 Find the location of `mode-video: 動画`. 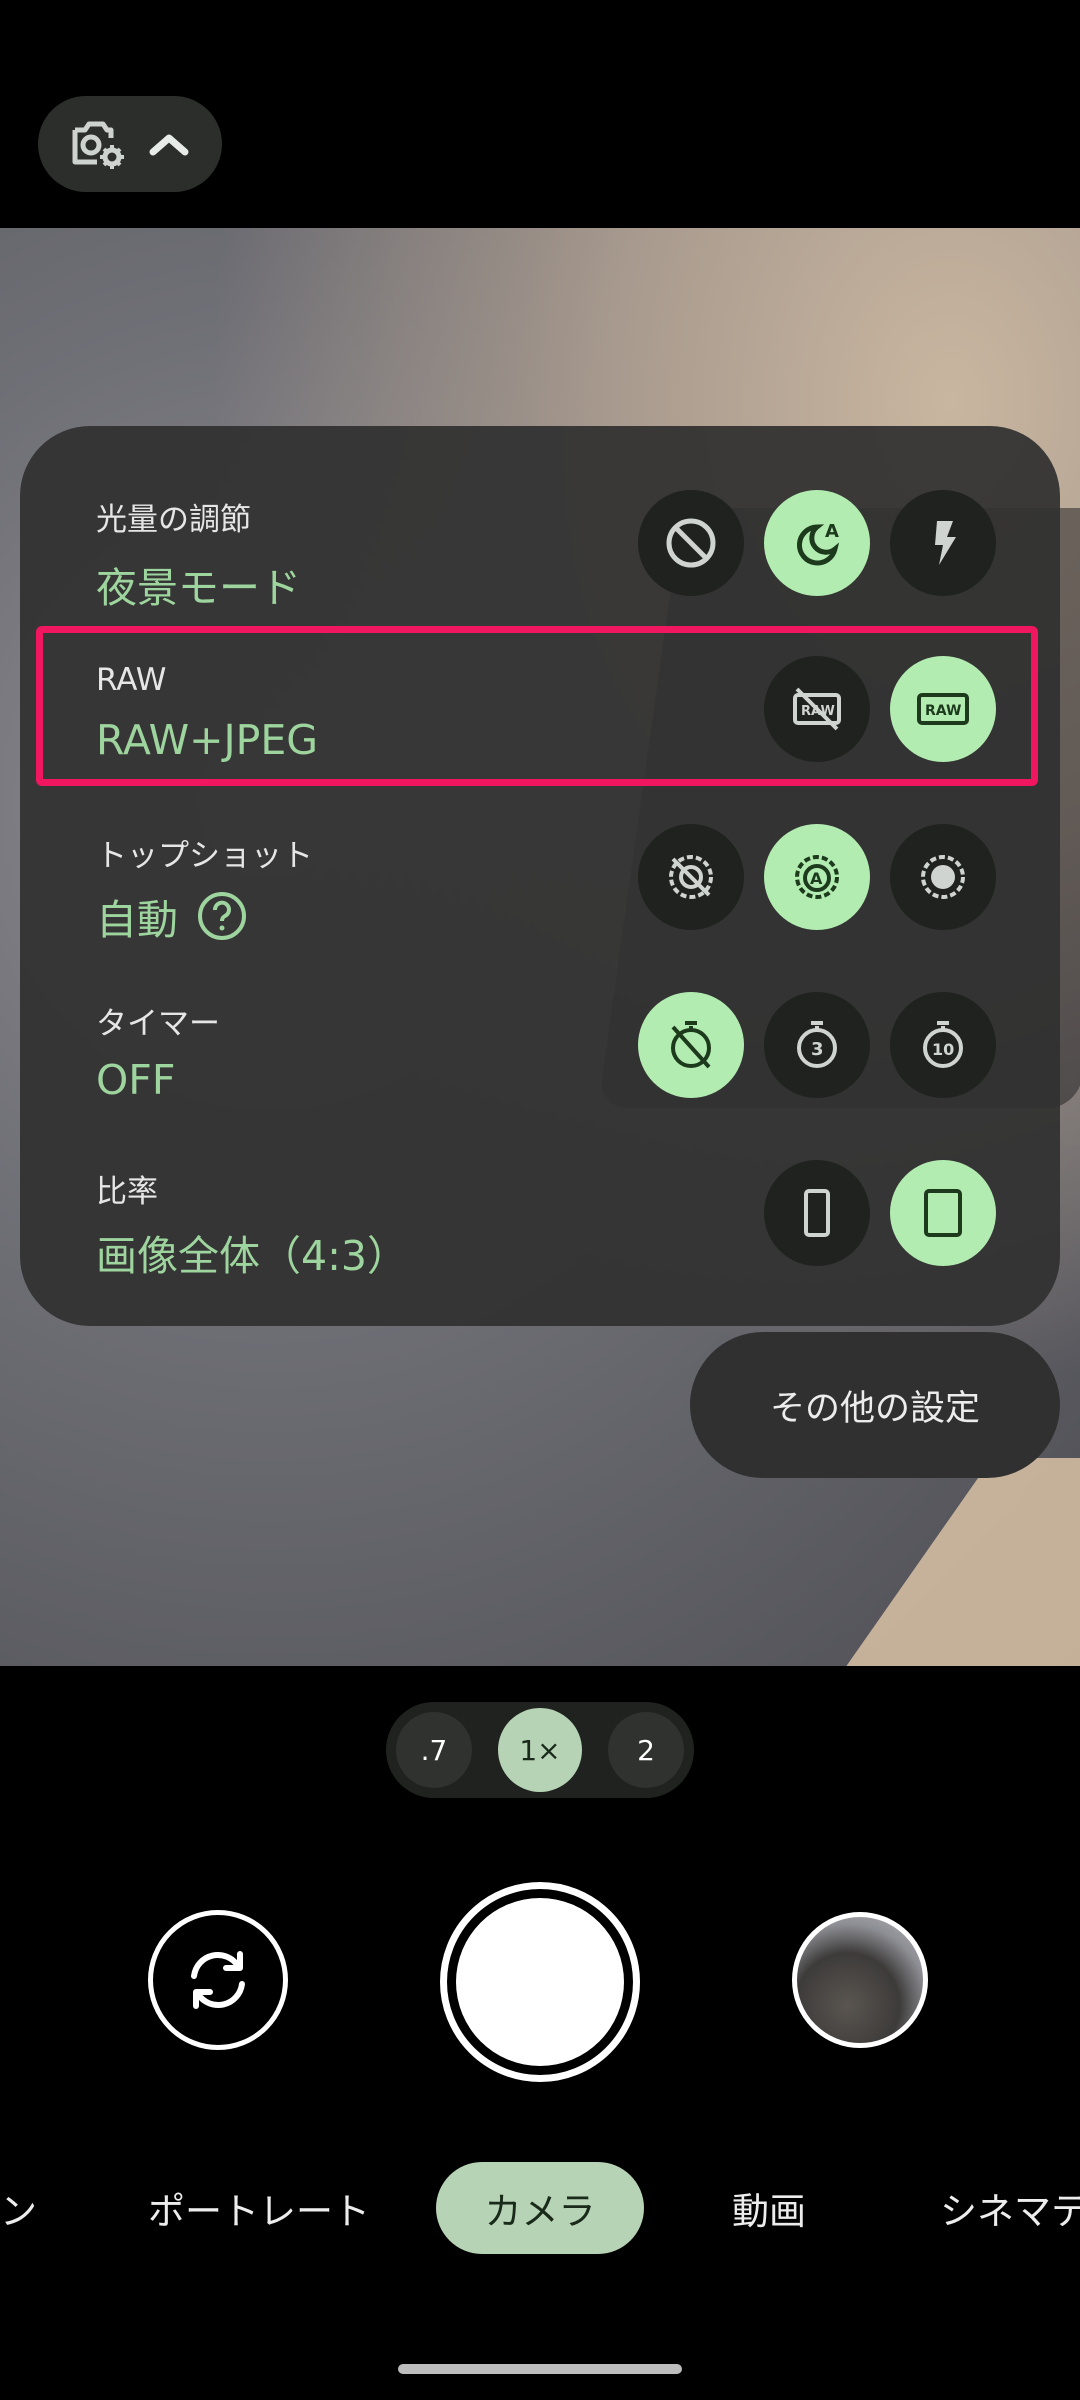

mode-video: 動画 is located at coordinates (769, 2208).